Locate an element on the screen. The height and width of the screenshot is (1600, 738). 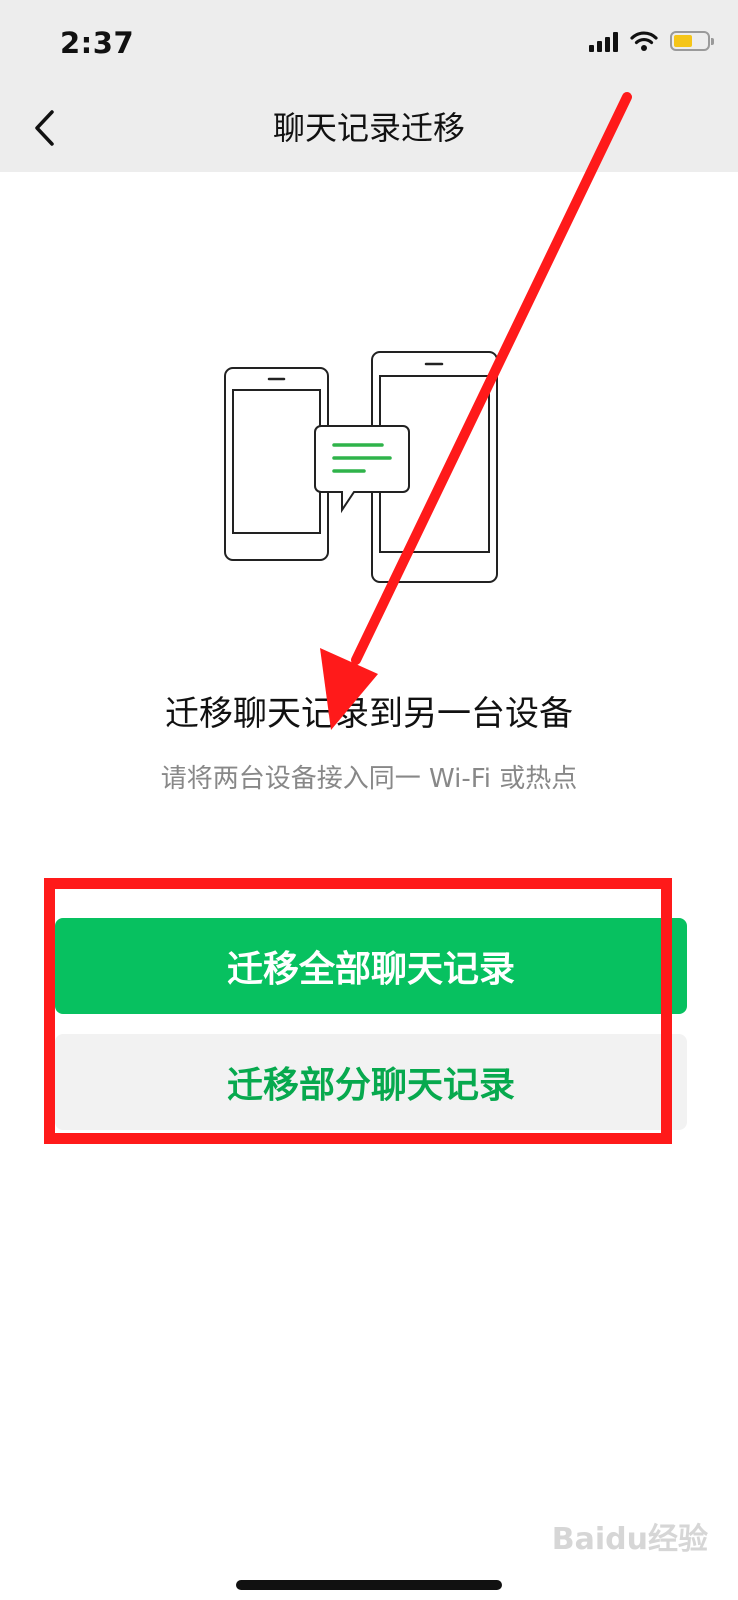
battery-icon is located at coordinates (692, 41).